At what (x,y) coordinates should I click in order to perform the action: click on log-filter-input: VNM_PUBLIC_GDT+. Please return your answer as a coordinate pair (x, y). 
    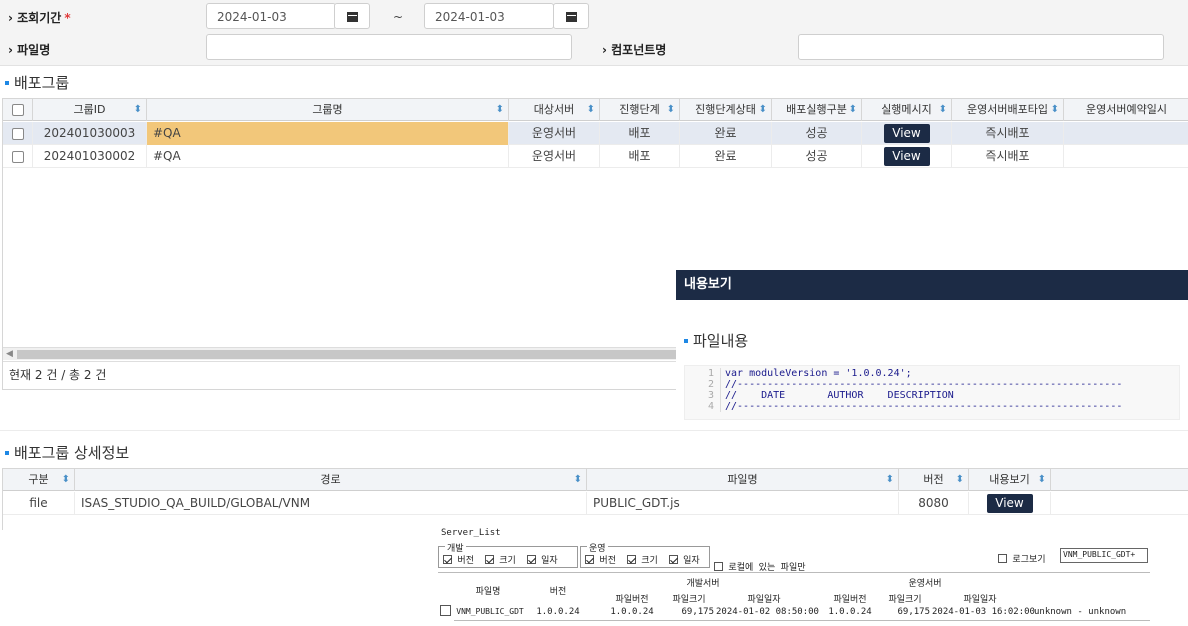
    Looking at the image, I should click on (1104, 555).